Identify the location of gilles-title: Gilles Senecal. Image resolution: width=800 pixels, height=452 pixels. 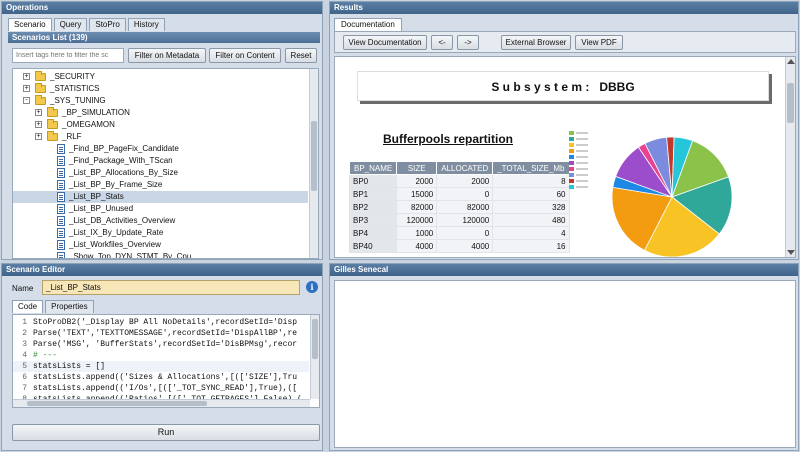
(564, 270).